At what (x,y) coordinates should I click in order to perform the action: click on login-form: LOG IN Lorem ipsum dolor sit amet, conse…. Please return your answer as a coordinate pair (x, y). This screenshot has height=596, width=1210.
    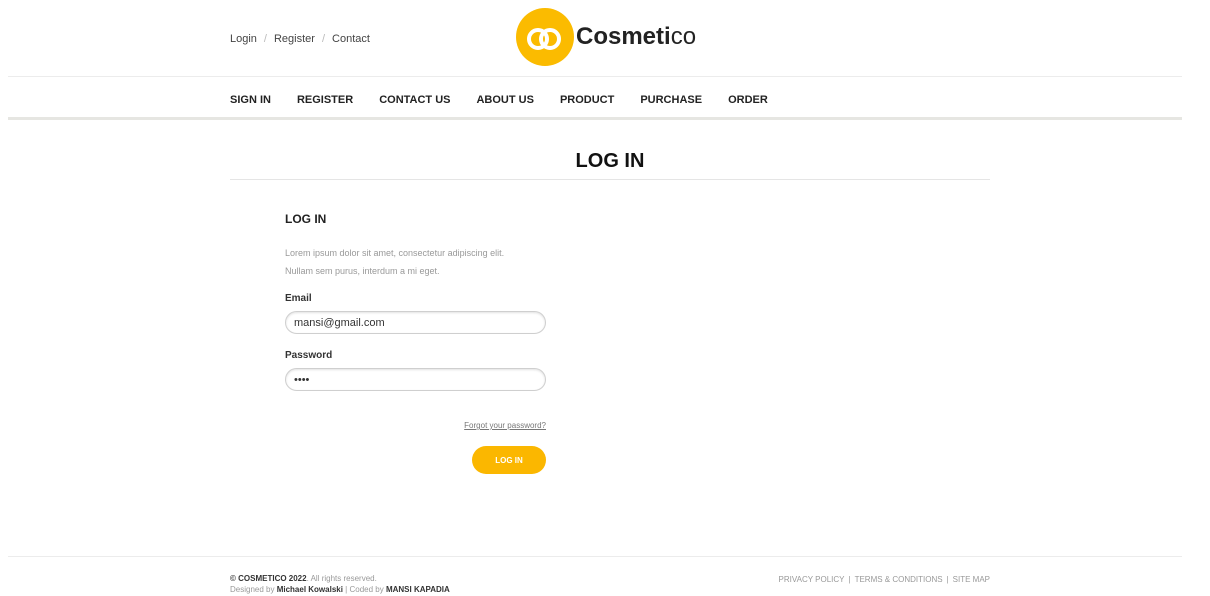
    Looking at the image, I should click on (415, 343).